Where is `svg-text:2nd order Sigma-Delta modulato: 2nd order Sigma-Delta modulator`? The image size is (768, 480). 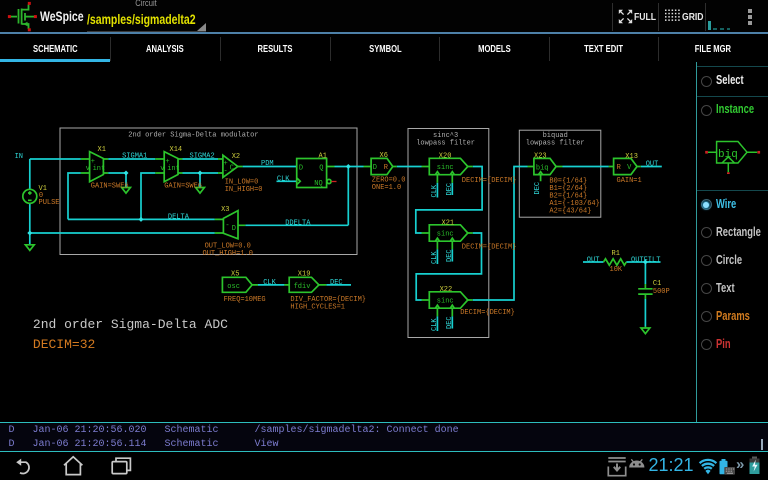 svg-text:2nd order Sigma-Delta modulato: 2nd order Sigma-Delta modulator is located at coordinates (193, 136).